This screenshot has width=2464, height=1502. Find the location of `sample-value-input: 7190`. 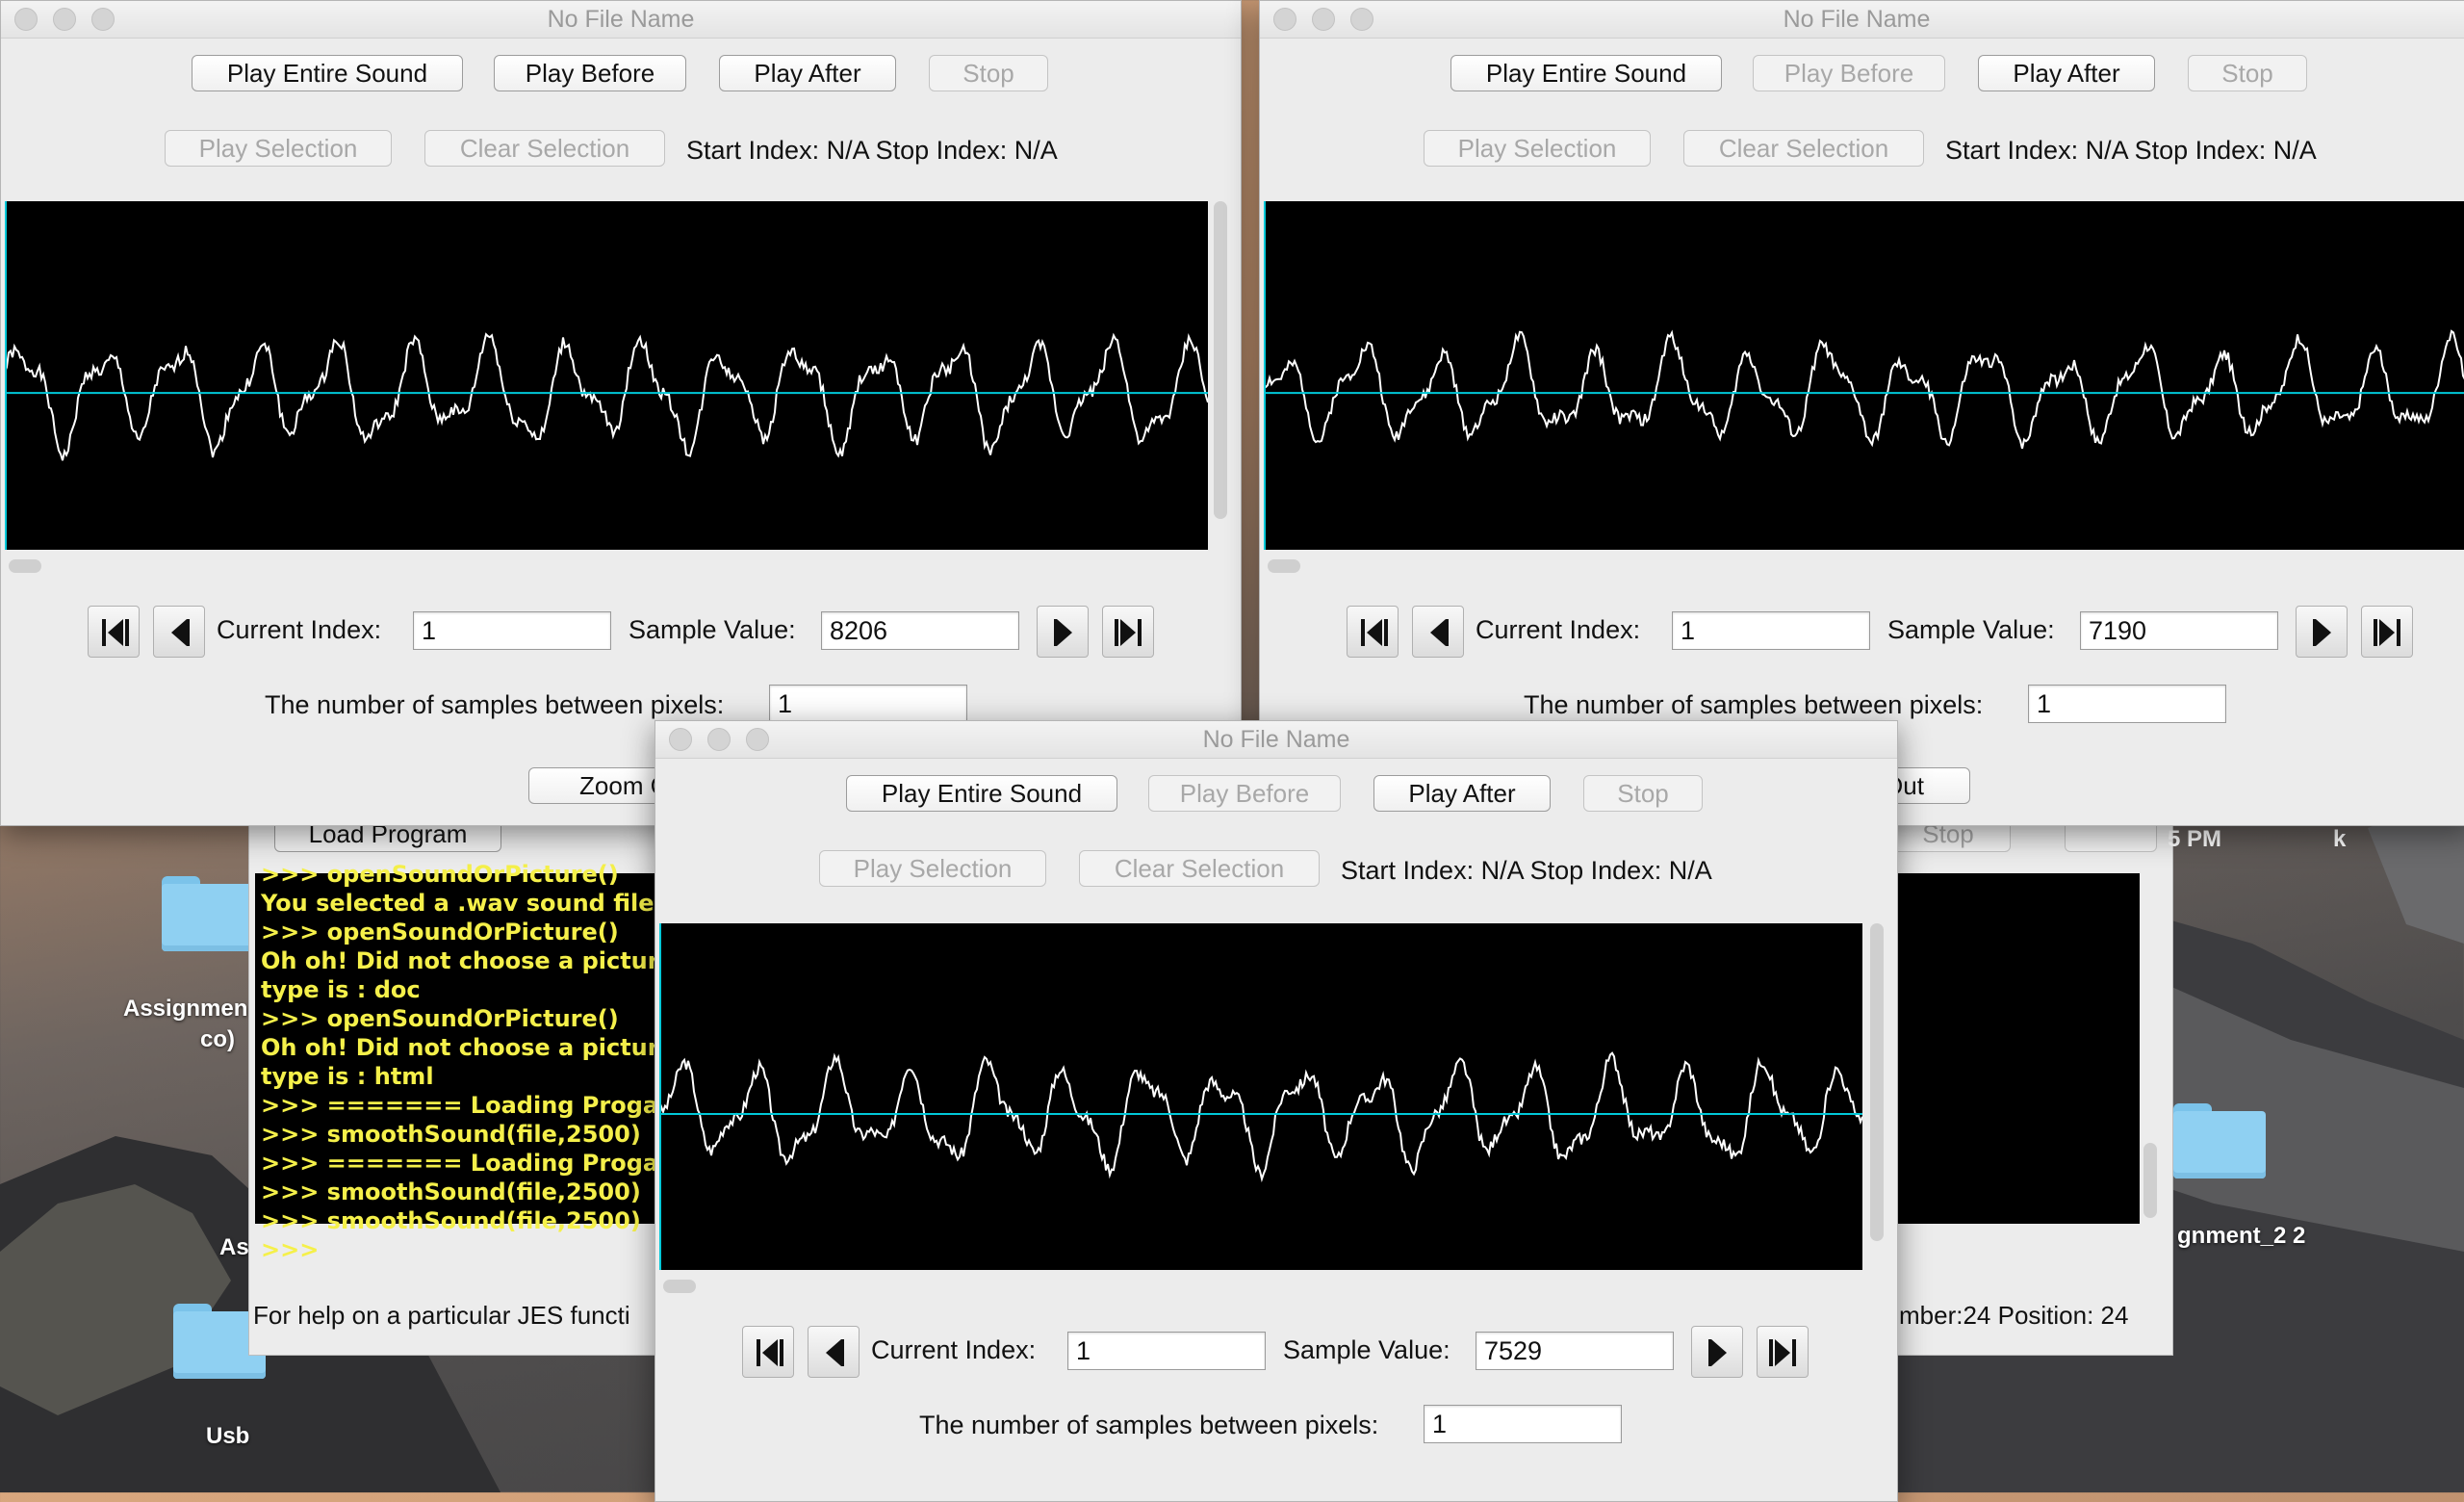

sample-value-input: 7190 is located at coordinates (2179, 630).